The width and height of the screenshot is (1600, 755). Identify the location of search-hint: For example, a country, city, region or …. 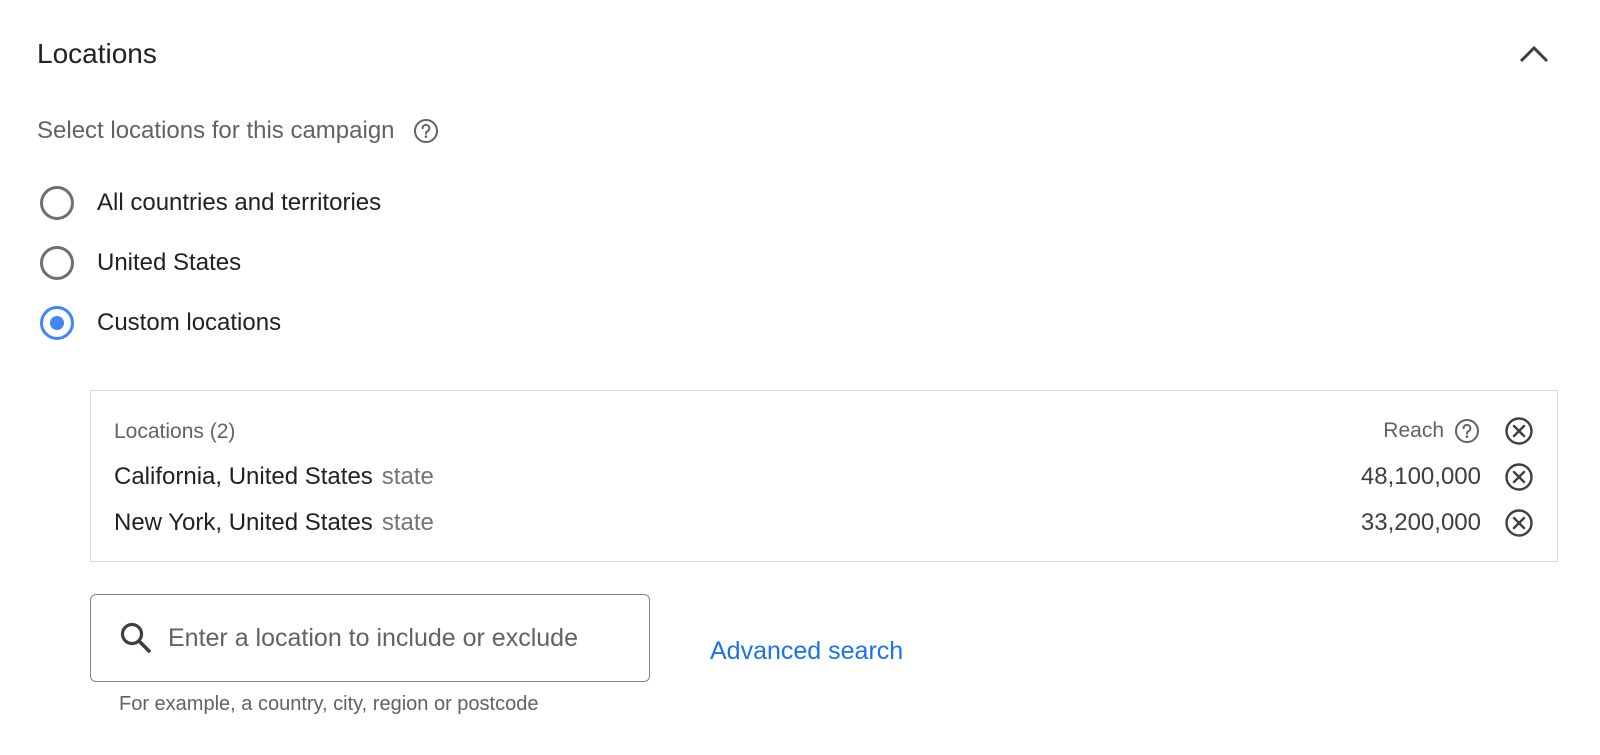
(329, 704).